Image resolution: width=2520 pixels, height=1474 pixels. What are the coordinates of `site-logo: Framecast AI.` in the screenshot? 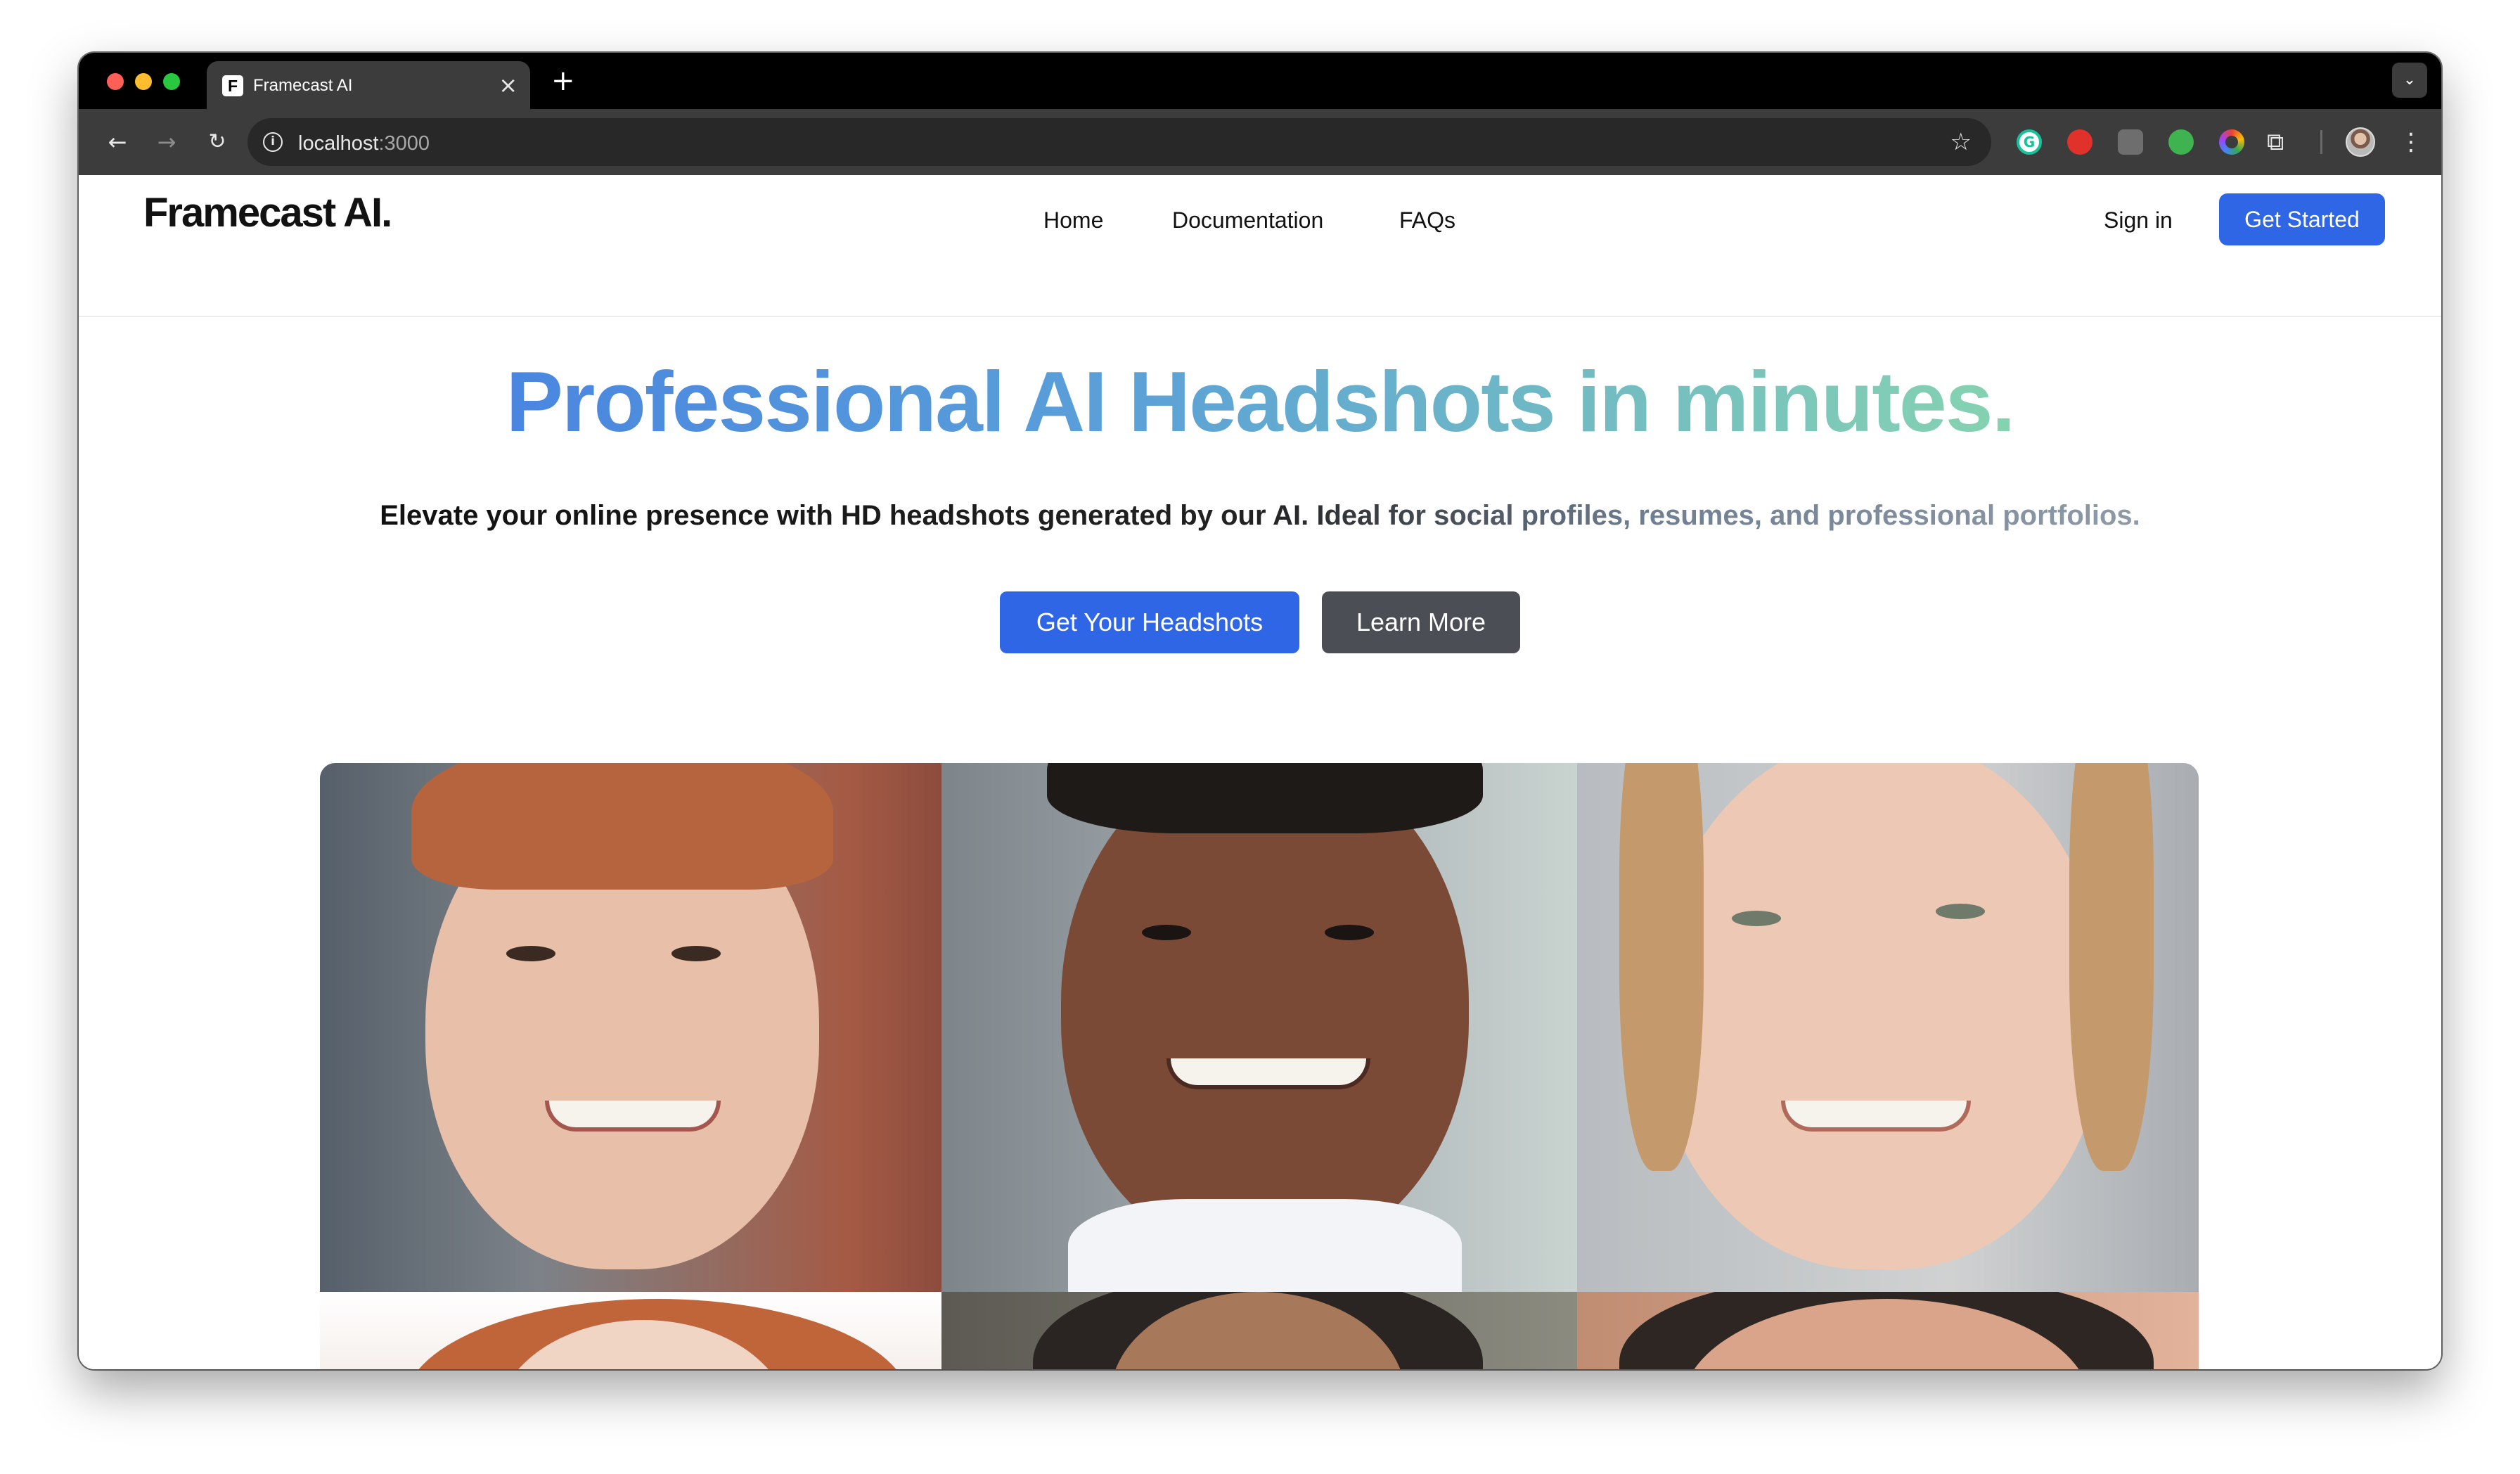 It's located at (267, 212).